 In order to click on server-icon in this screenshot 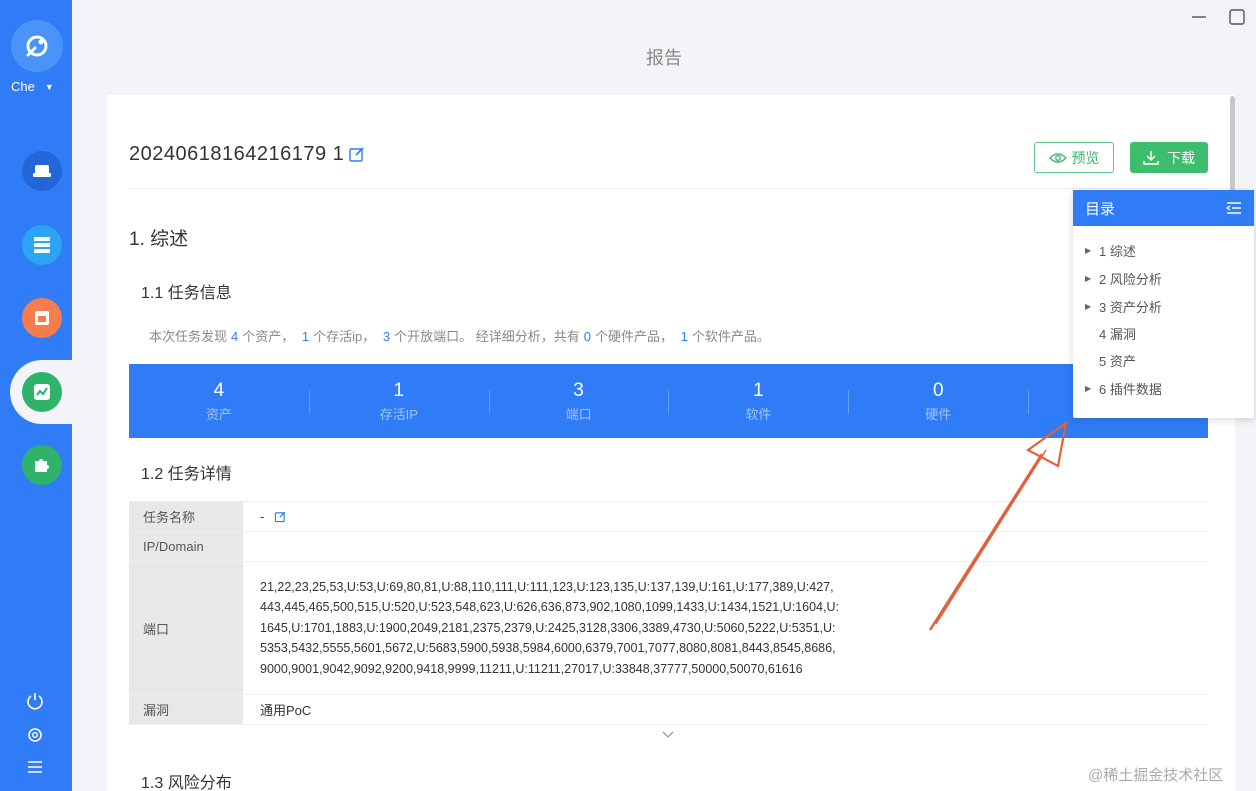, I will do `click(42, 245)`.